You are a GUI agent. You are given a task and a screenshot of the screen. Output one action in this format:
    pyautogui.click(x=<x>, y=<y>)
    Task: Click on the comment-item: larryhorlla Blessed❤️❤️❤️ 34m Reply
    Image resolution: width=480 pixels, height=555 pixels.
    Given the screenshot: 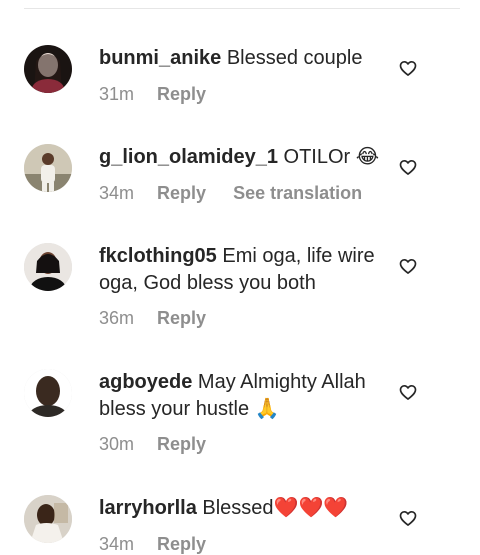 What is the action you would take?
    pyautogui.click(x=240, y=524)
    